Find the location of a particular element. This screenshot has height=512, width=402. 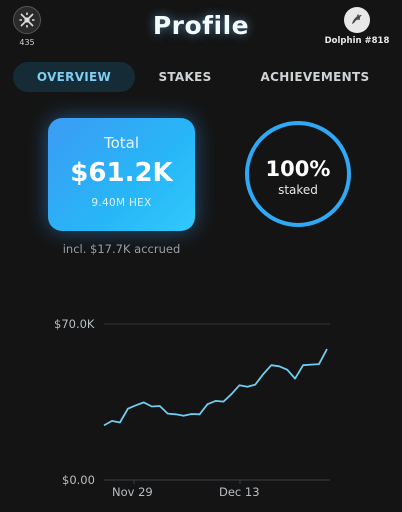

x-tick-label: Nov 29 is located at coordinates (132, 492).